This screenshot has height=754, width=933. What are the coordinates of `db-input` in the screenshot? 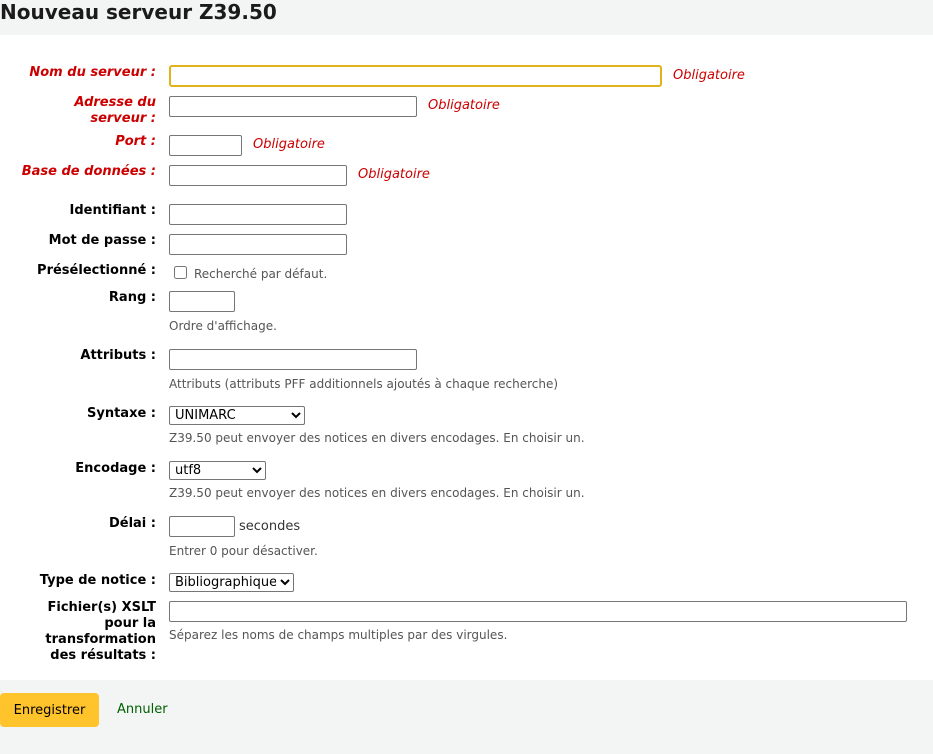 It's located at (258, 175).